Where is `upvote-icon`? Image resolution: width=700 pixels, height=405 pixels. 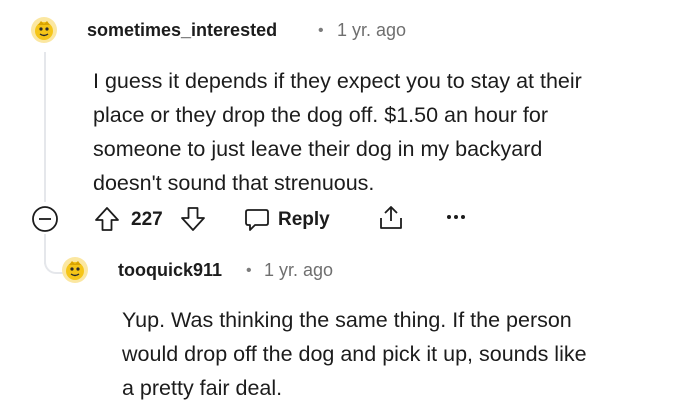 upvote-icon is located at coordinates (107, 219).